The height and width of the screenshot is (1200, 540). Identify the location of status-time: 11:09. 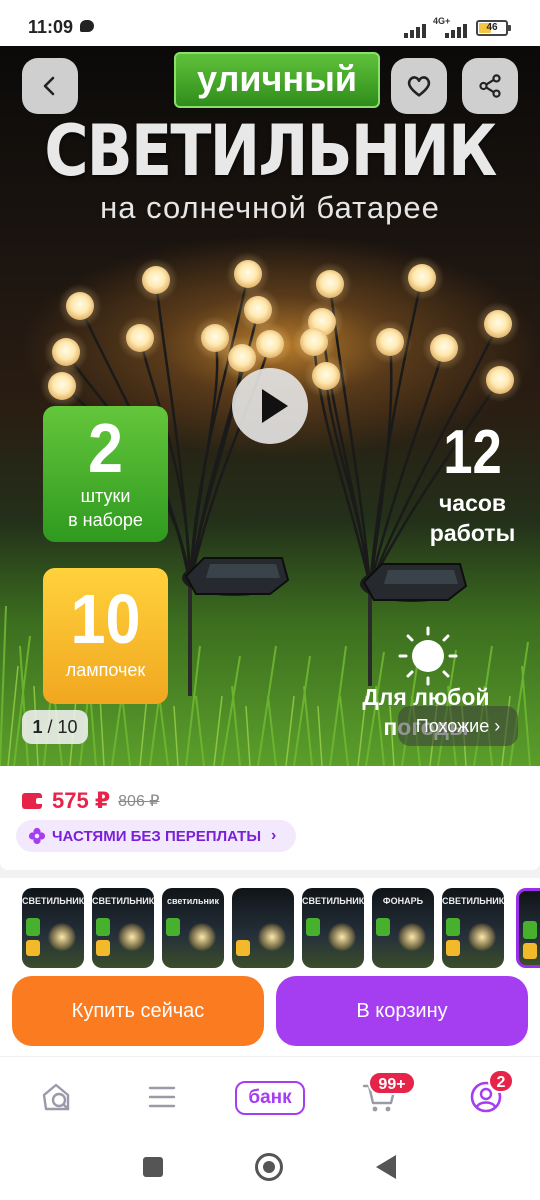
(51, 27).